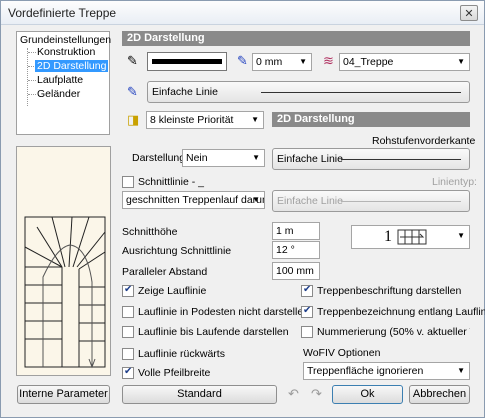  I want to click on linientyp-button: Einfache Linie, so click(371, 201).